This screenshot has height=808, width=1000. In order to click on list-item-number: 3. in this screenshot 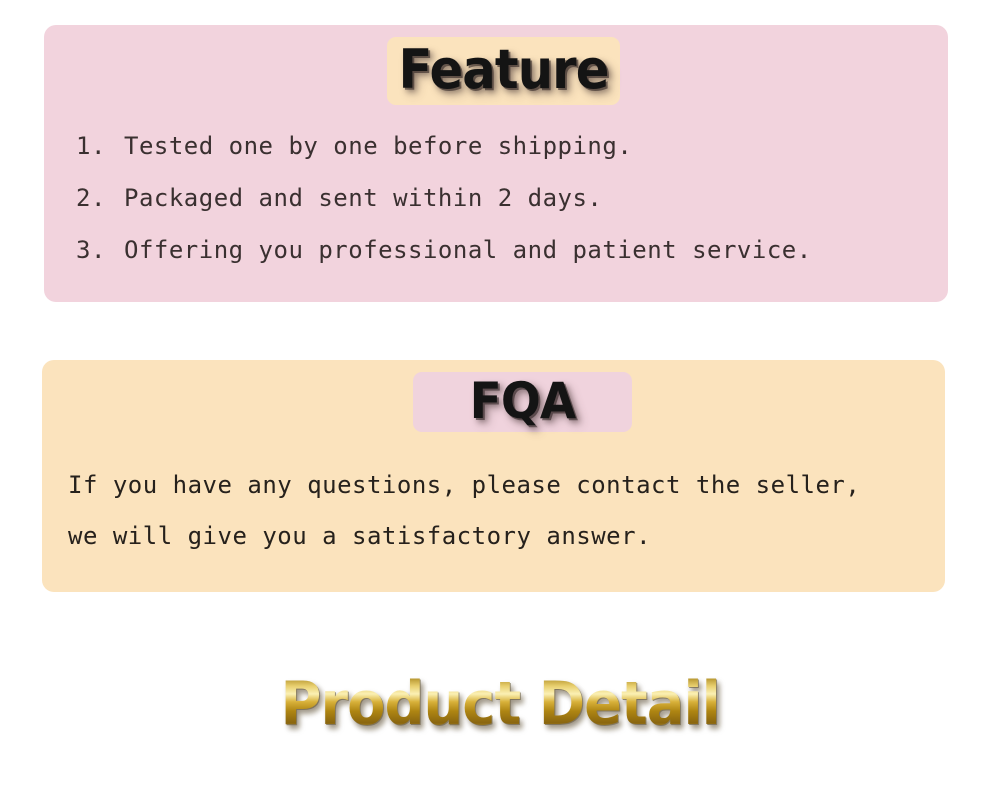, I will do `click(91, 250)`.